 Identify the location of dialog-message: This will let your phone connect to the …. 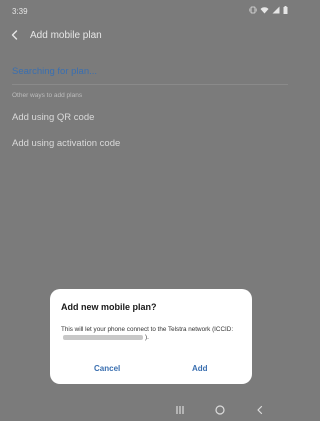
(152, 334).